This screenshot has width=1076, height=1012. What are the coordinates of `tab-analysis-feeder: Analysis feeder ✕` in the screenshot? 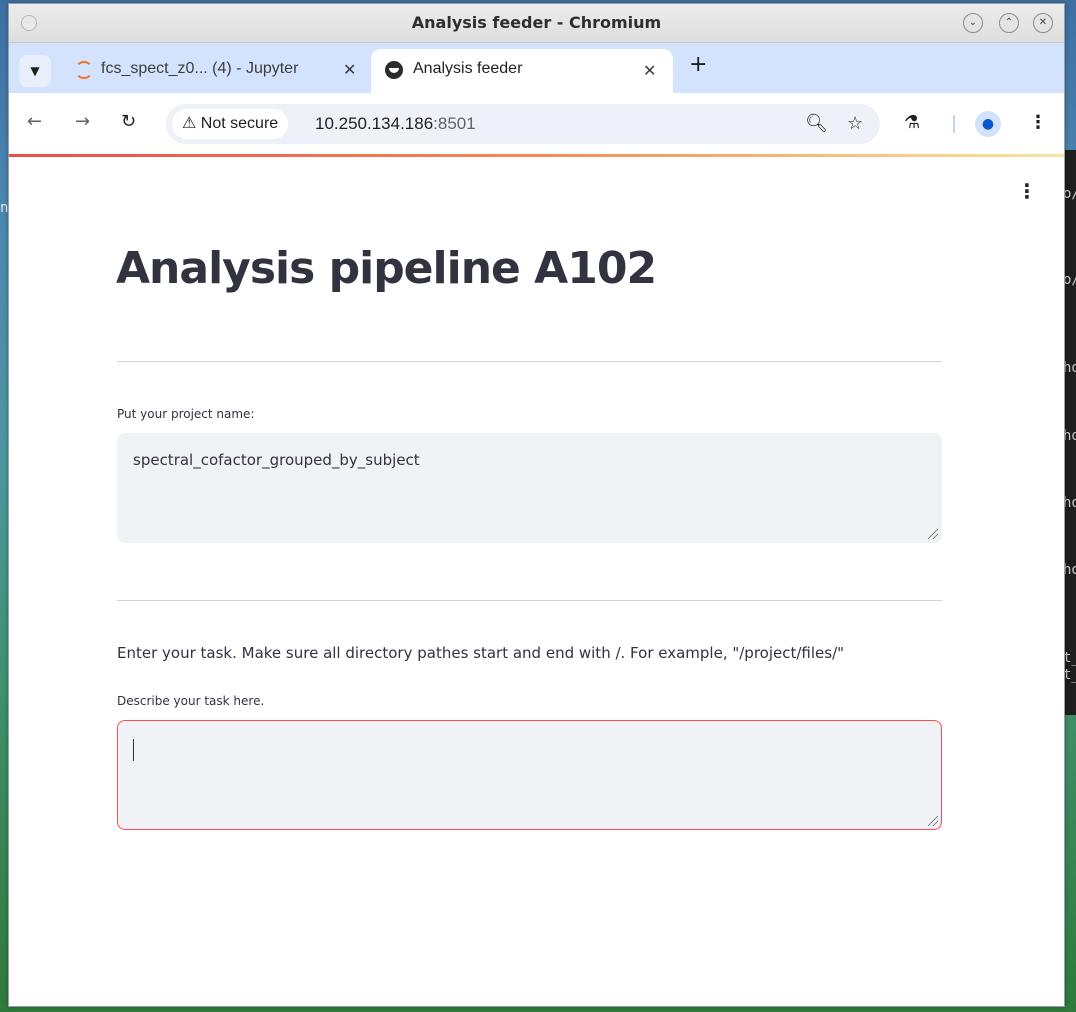 It's located at (522, 71).